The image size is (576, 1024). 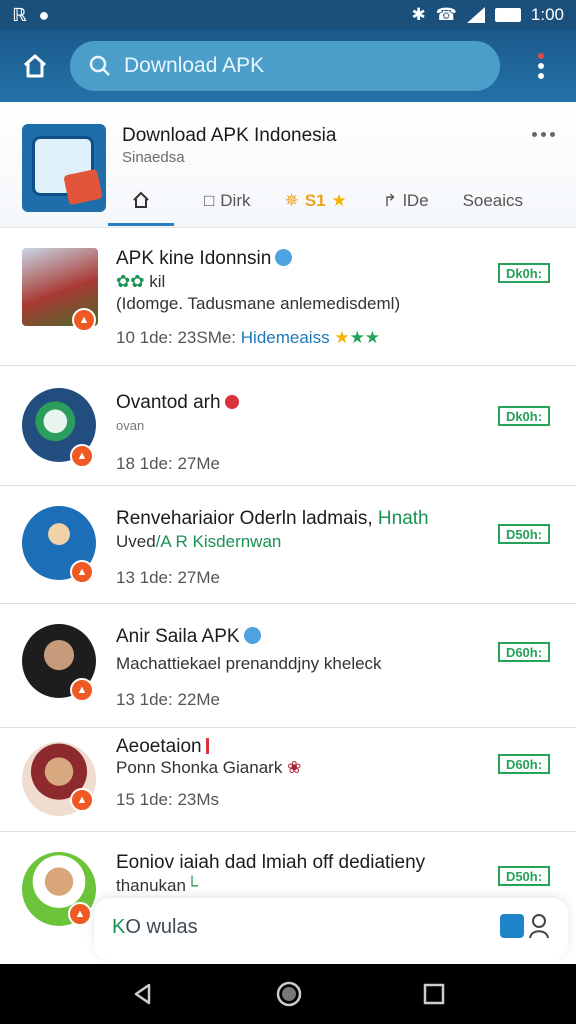 What do you see at coordinates (64, 168) in the screenshot?
I see `channel-logo` at bounding box center [64, 168].